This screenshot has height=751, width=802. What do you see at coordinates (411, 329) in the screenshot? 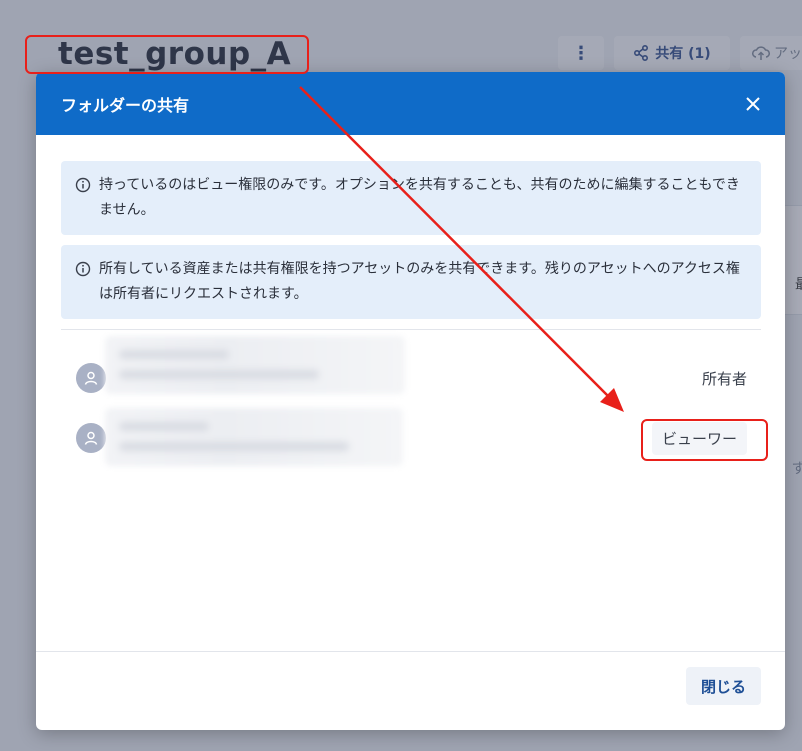
I see `divider` at bounding box center [411, 329].